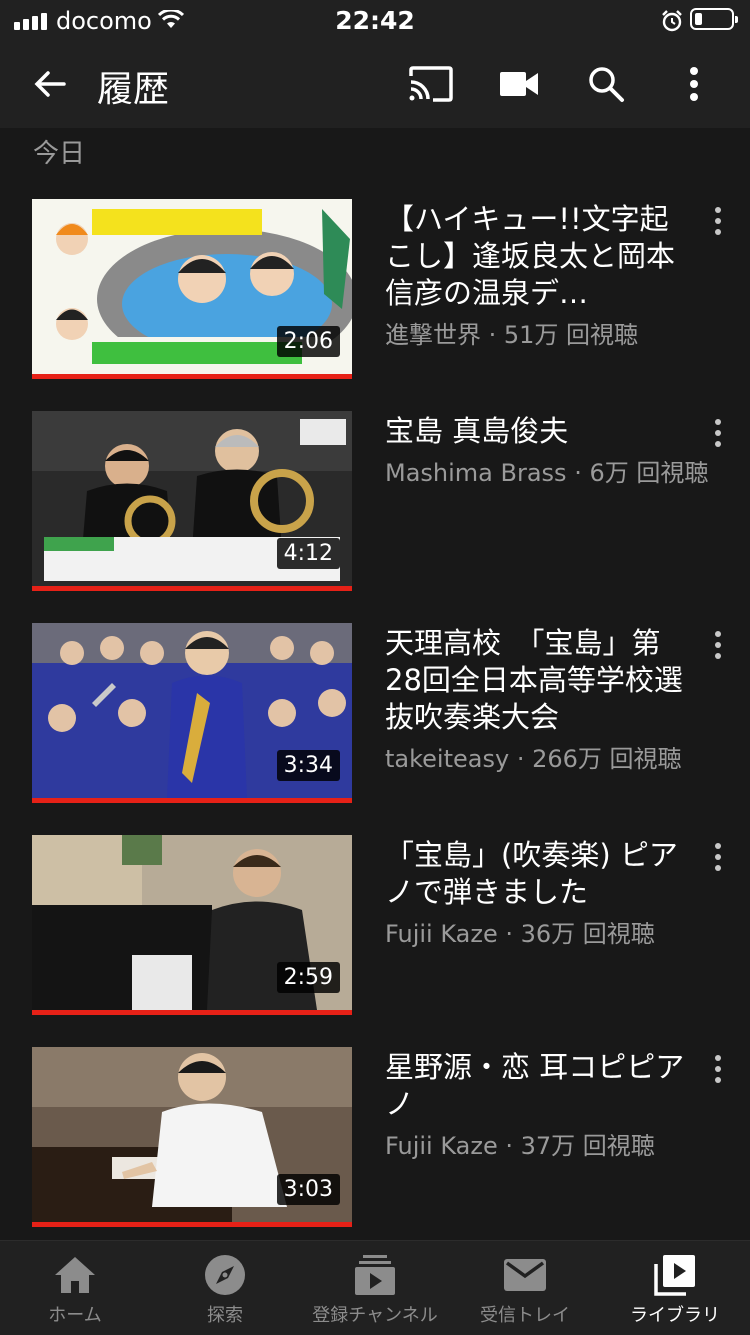 This screenshot has width=750, height=1335. What do you see at coordinates (308, 977) in the screenshot?
I see `video-duration: 2:59` at bounding box center [308, 977].